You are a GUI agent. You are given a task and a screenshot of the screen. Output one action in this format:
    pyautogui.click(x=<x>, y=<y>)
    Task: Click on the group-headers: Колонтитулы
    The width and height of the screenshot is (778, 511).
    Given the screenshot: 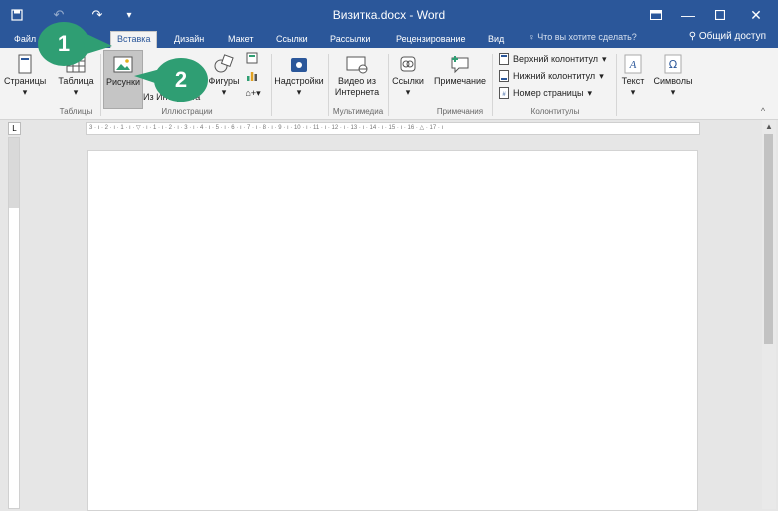 What is the action you would take?
    pyautogui.click(x=555, y=111)
    